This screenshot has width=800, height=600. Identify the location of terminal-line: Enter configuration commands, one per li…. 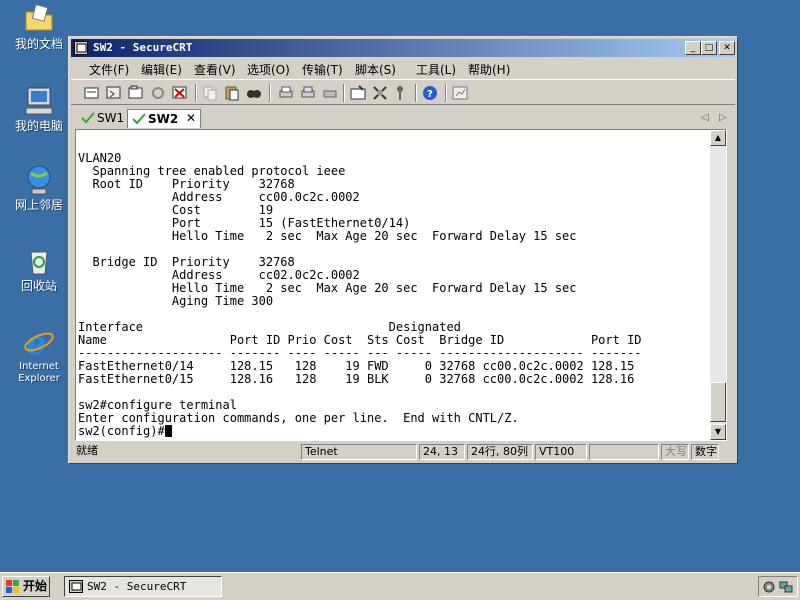
(298, 418).